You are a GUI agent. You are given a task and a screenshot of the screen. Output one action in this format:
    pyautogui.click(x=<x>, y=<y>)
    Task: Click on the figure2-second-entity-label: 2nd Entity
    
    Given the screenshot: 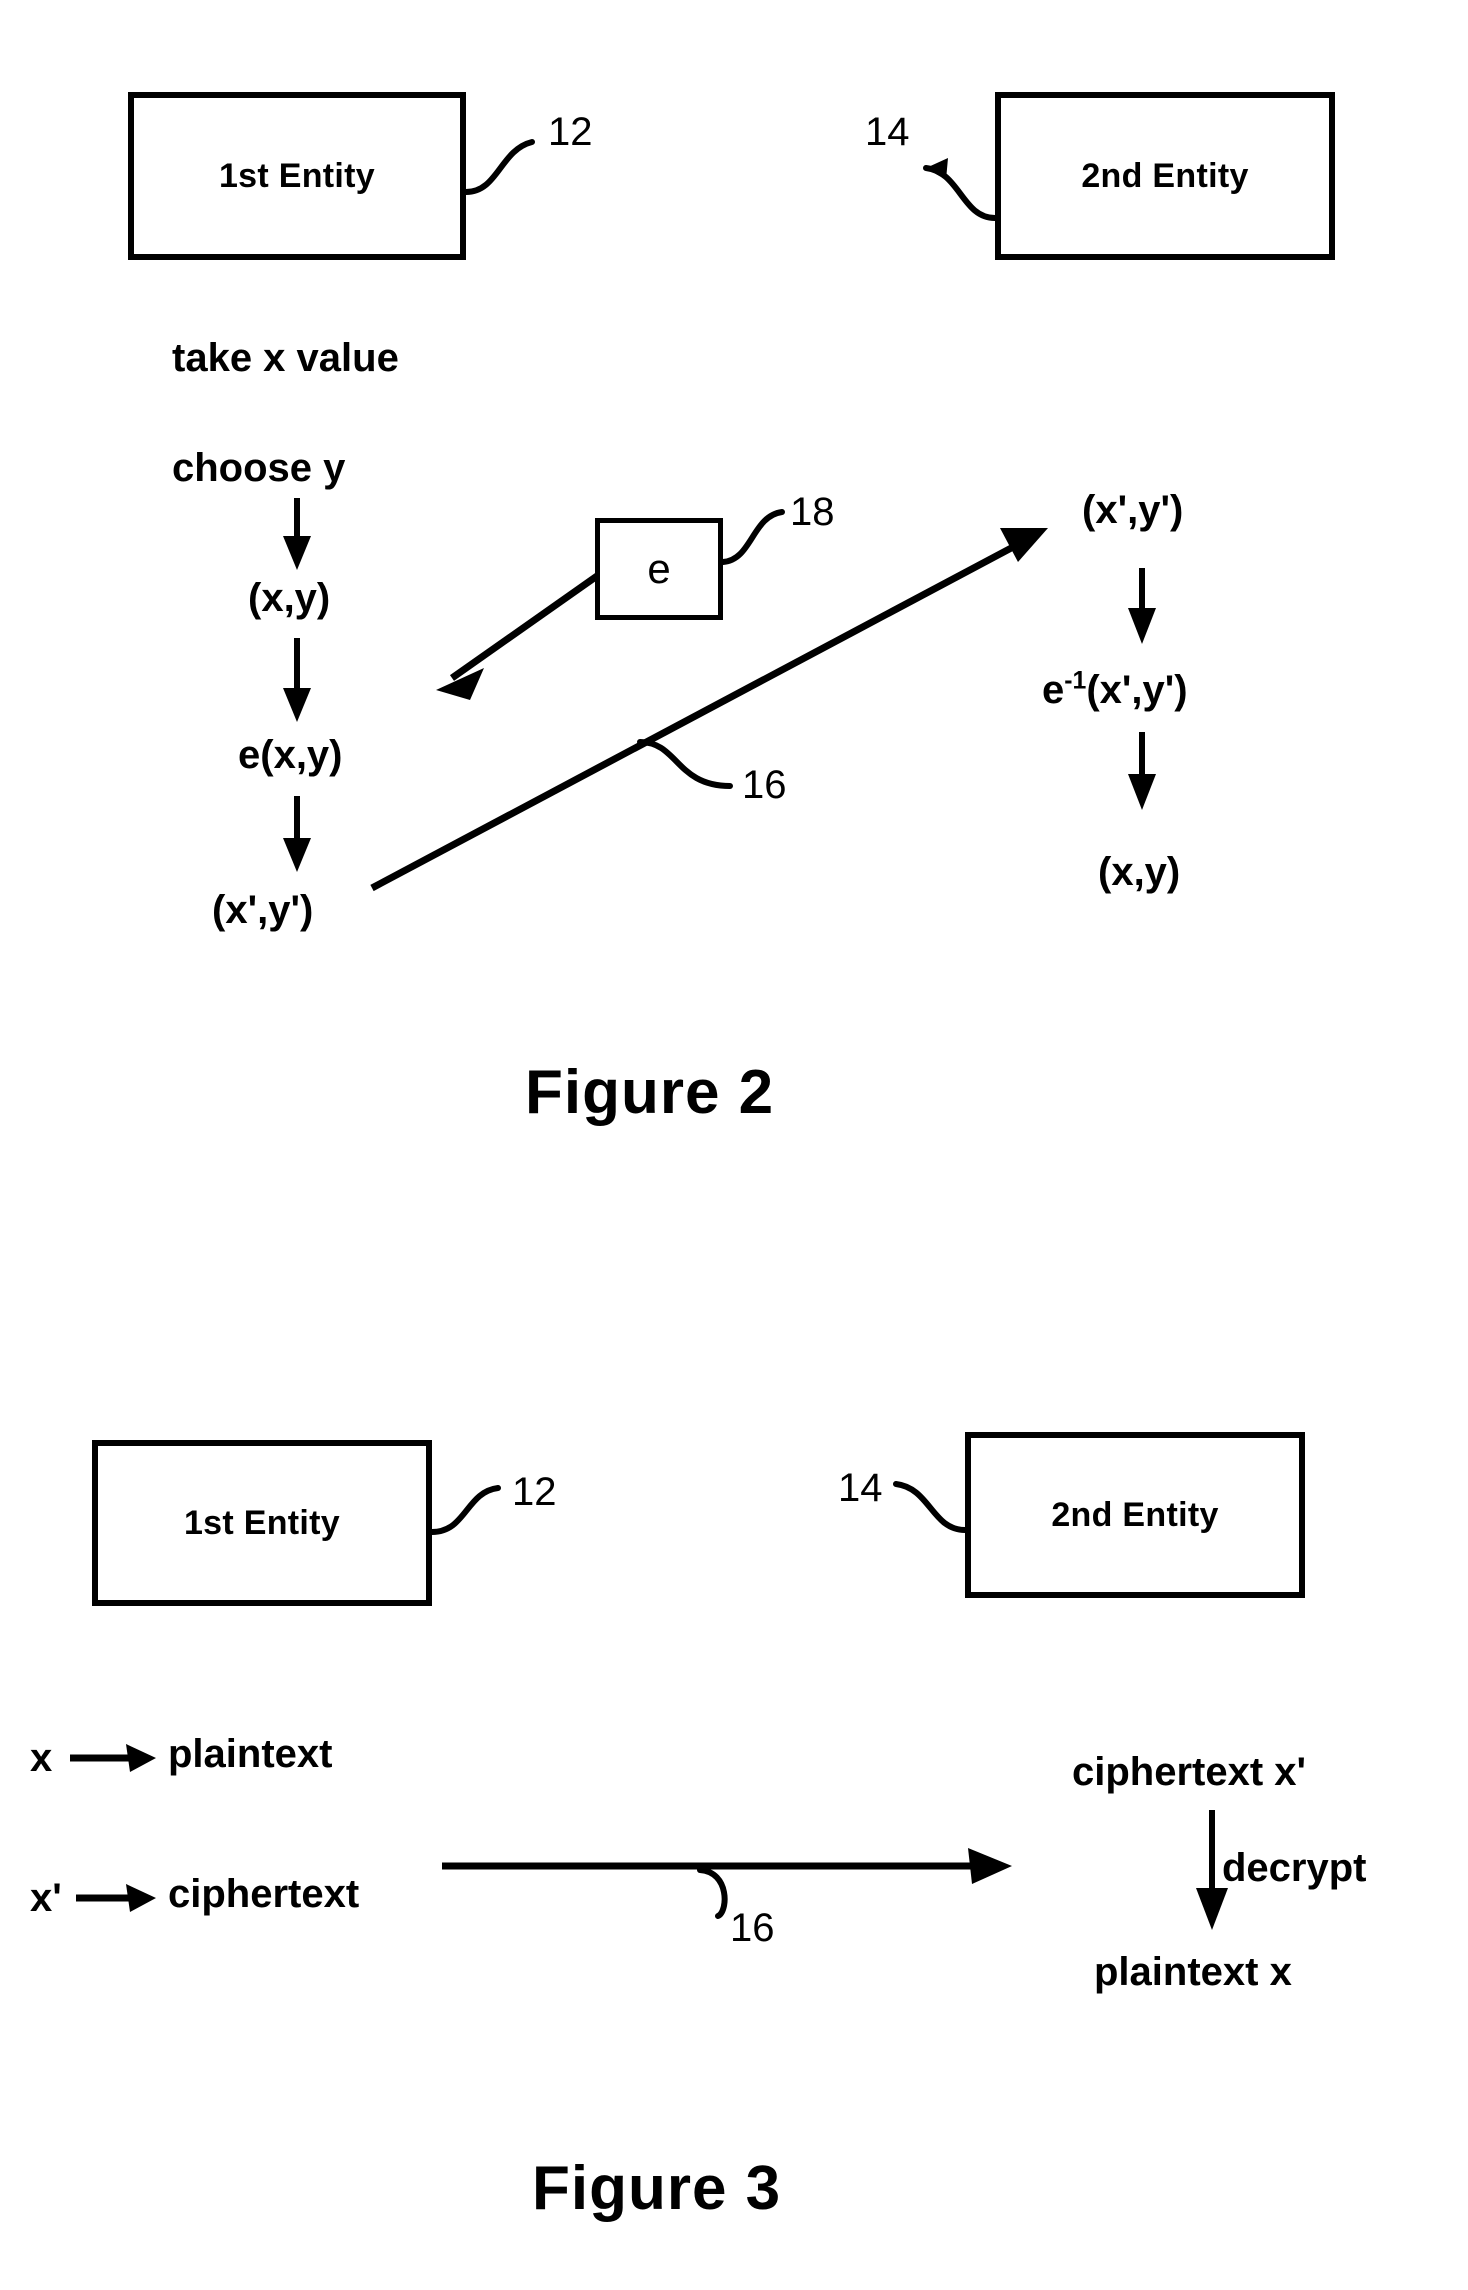 What is the action you would take?
    pyautogui.click(x=1165, y=175)
    